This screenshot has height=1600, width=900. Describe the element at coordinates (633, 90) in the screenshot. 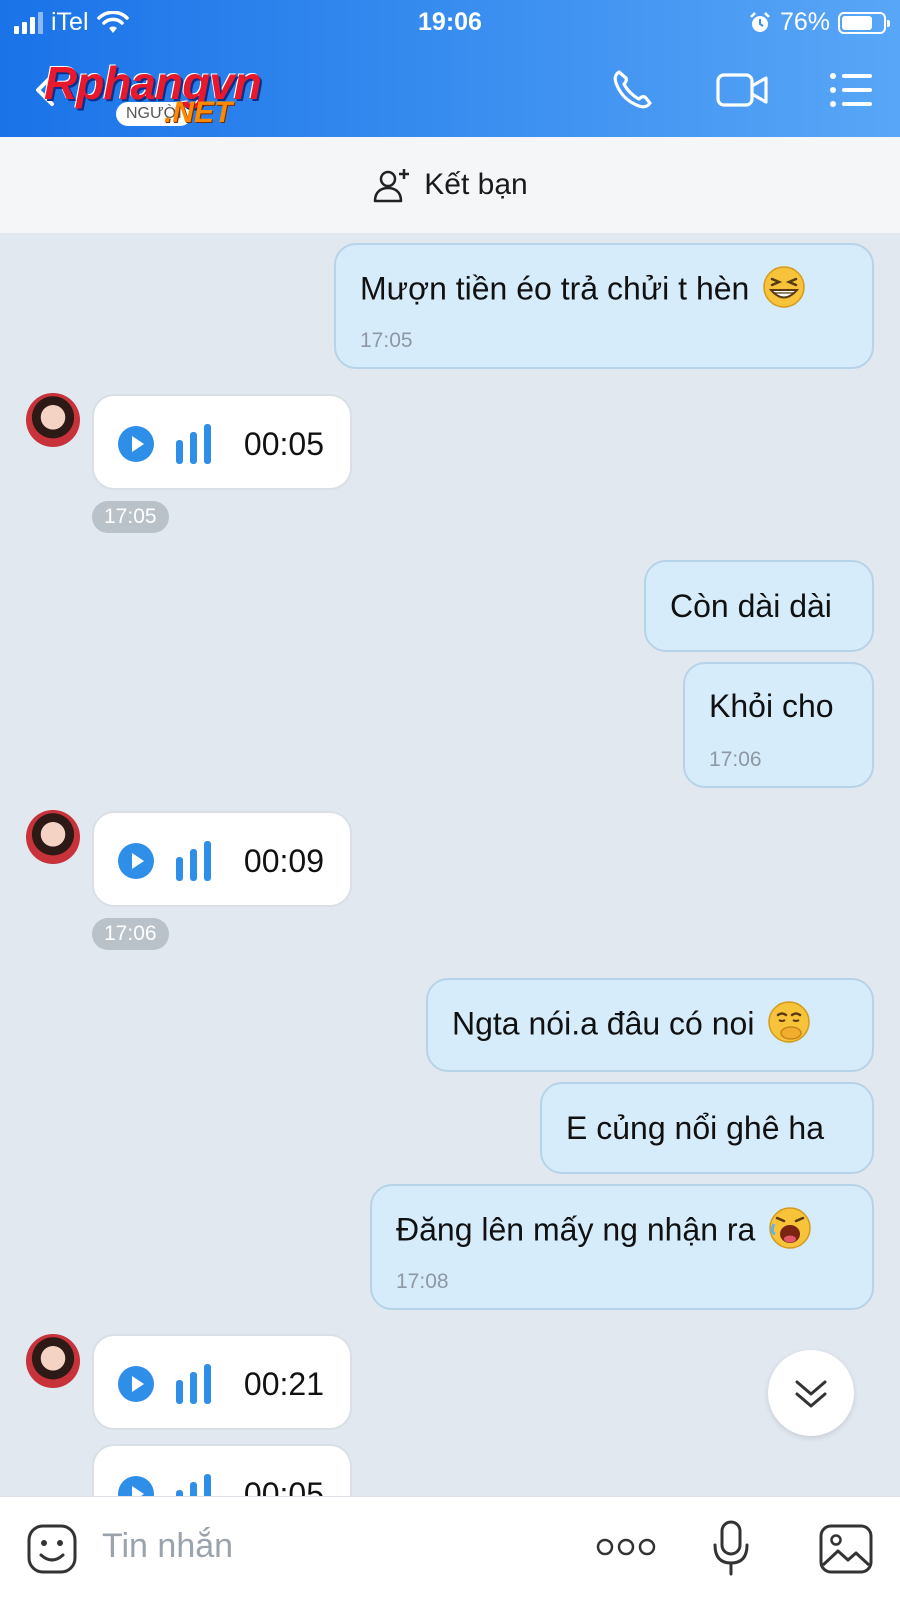

I see `phone-call-icon` at that location.